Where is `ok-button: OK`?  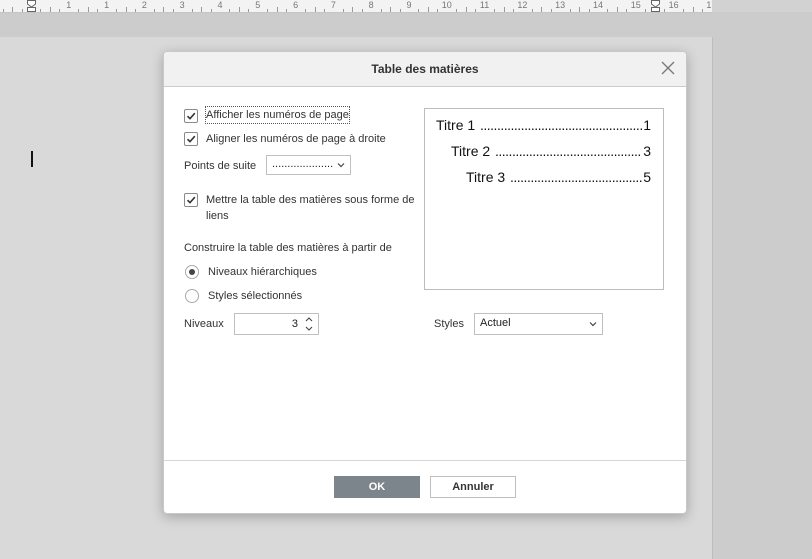
ok-button: OK is located at coordinates (377, 487).